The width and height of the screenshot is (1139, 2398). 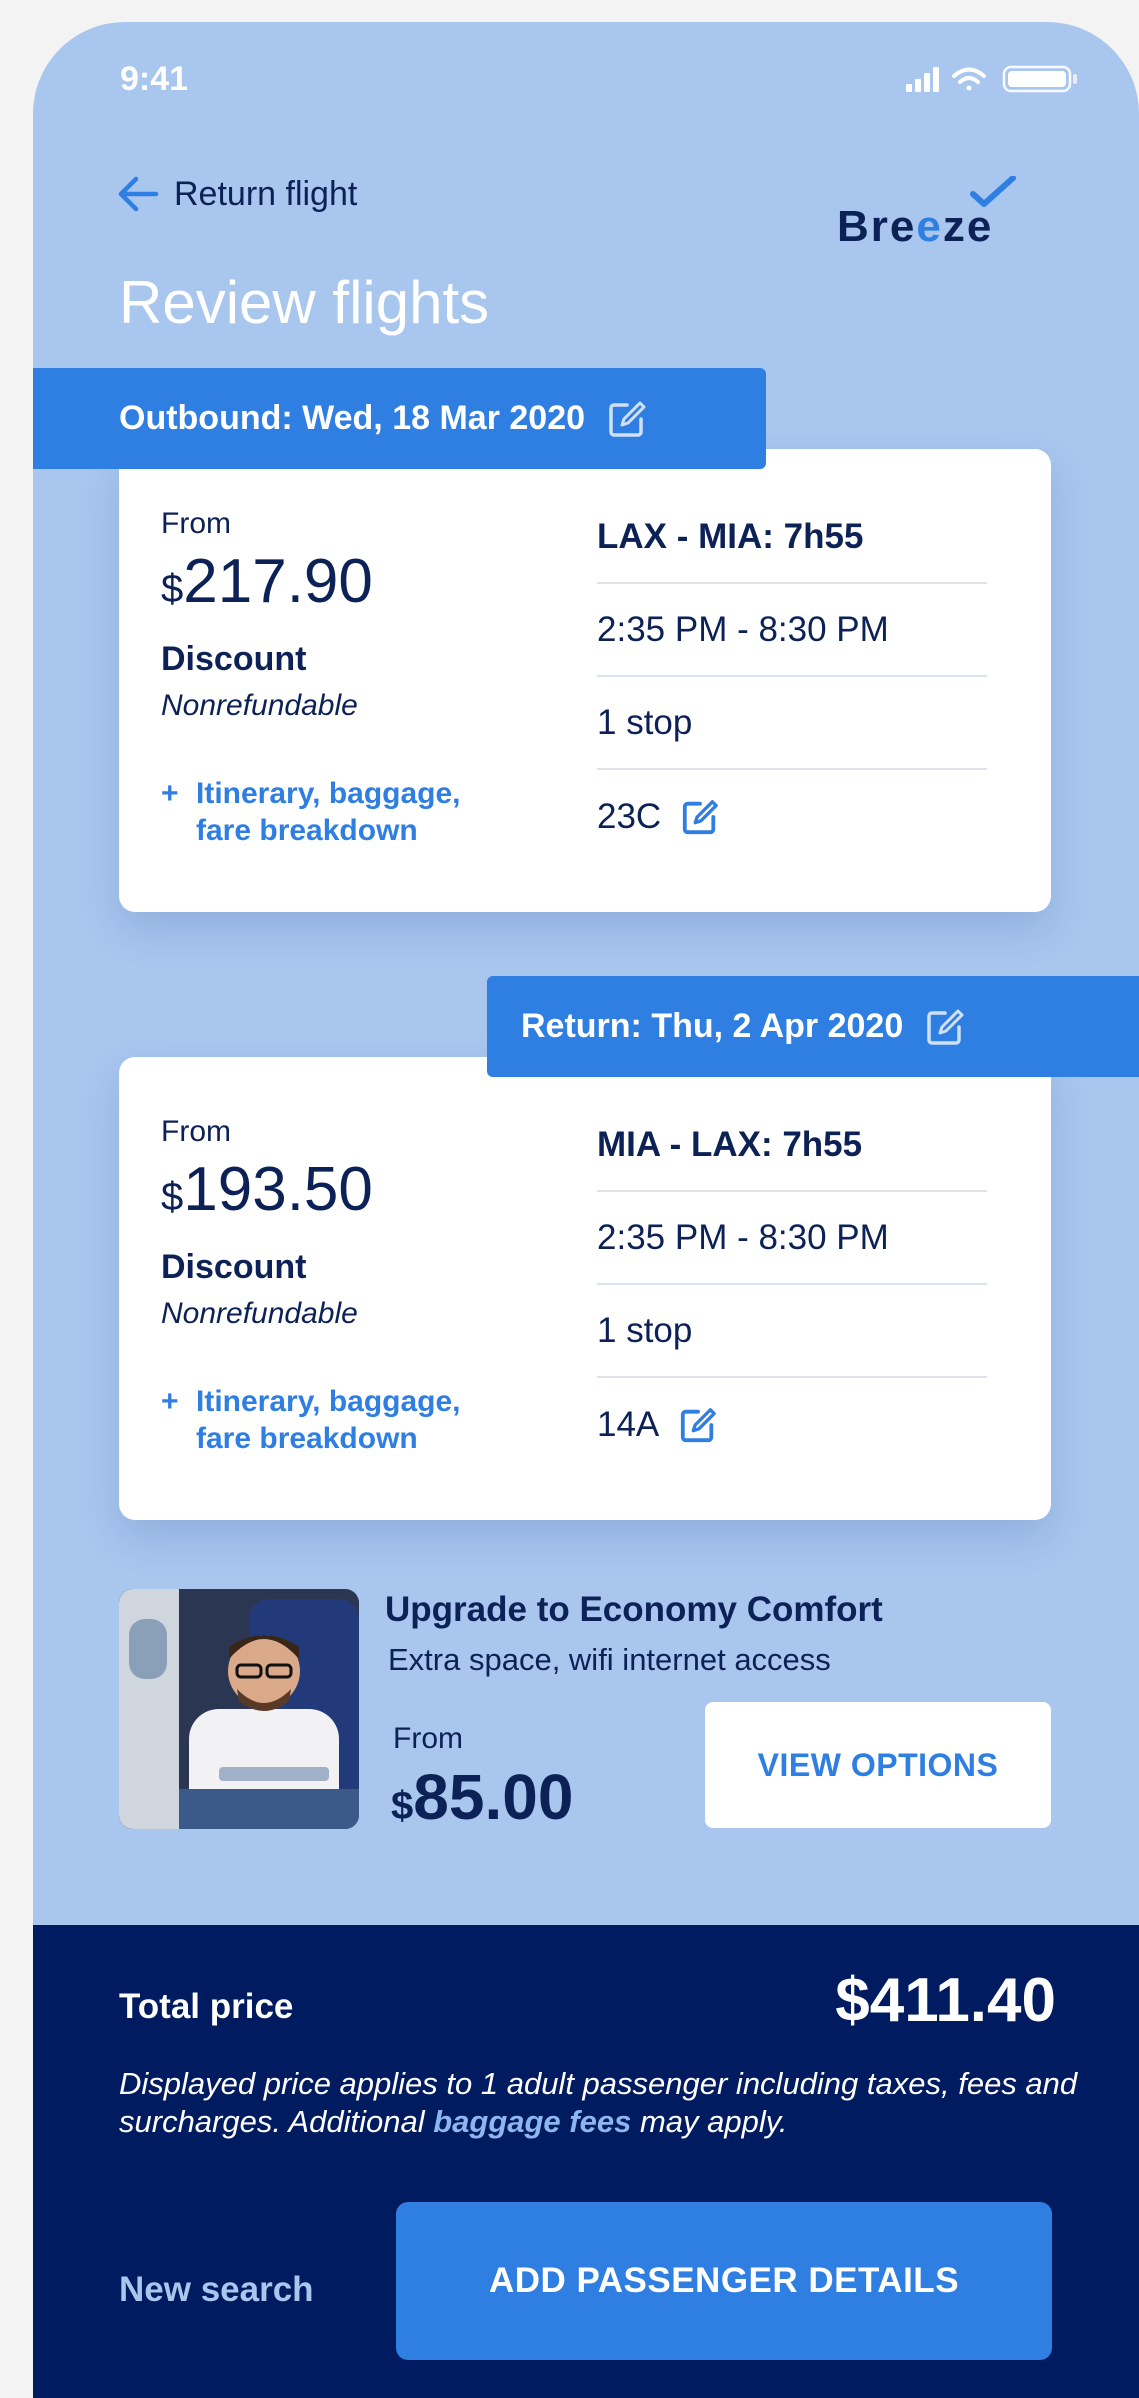 I want to click on return-date-tab: Return: Thu, 2 Apr 2020, so click(x=813, y=1026).